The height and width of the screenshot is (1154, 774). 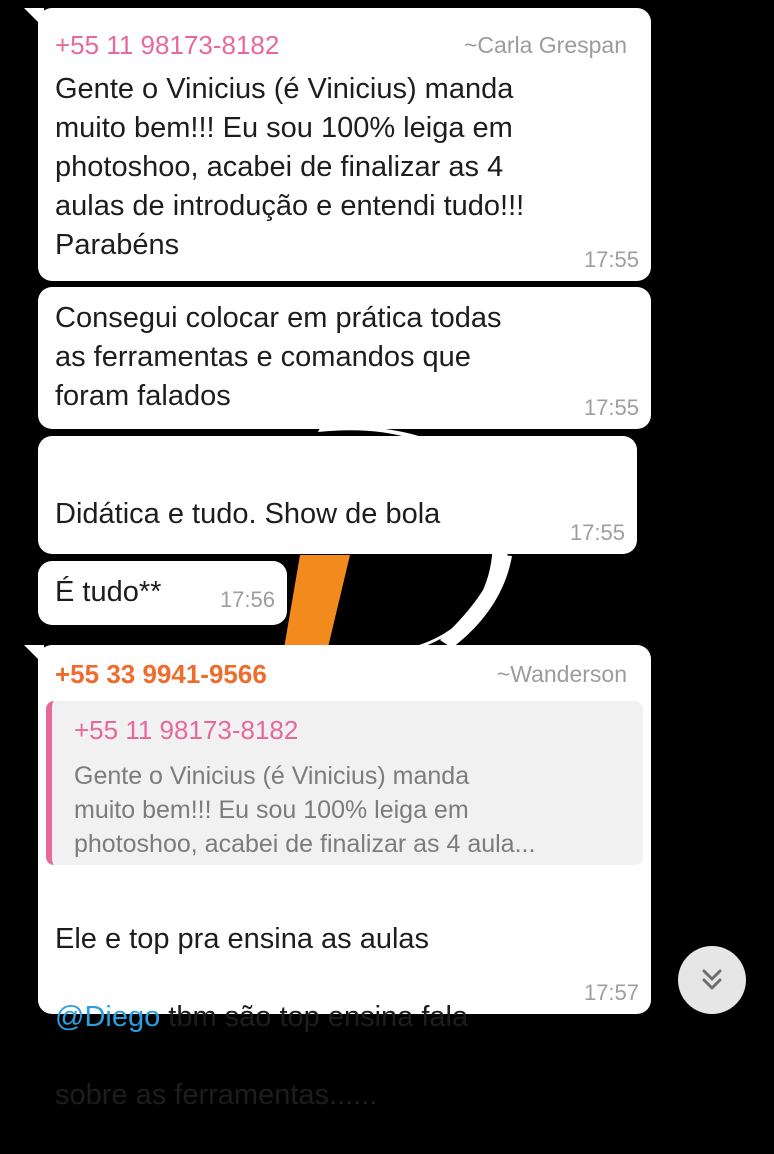 I want to click on message-line-rest: tbm são top ensina fala, so click(x=314, y=1017).